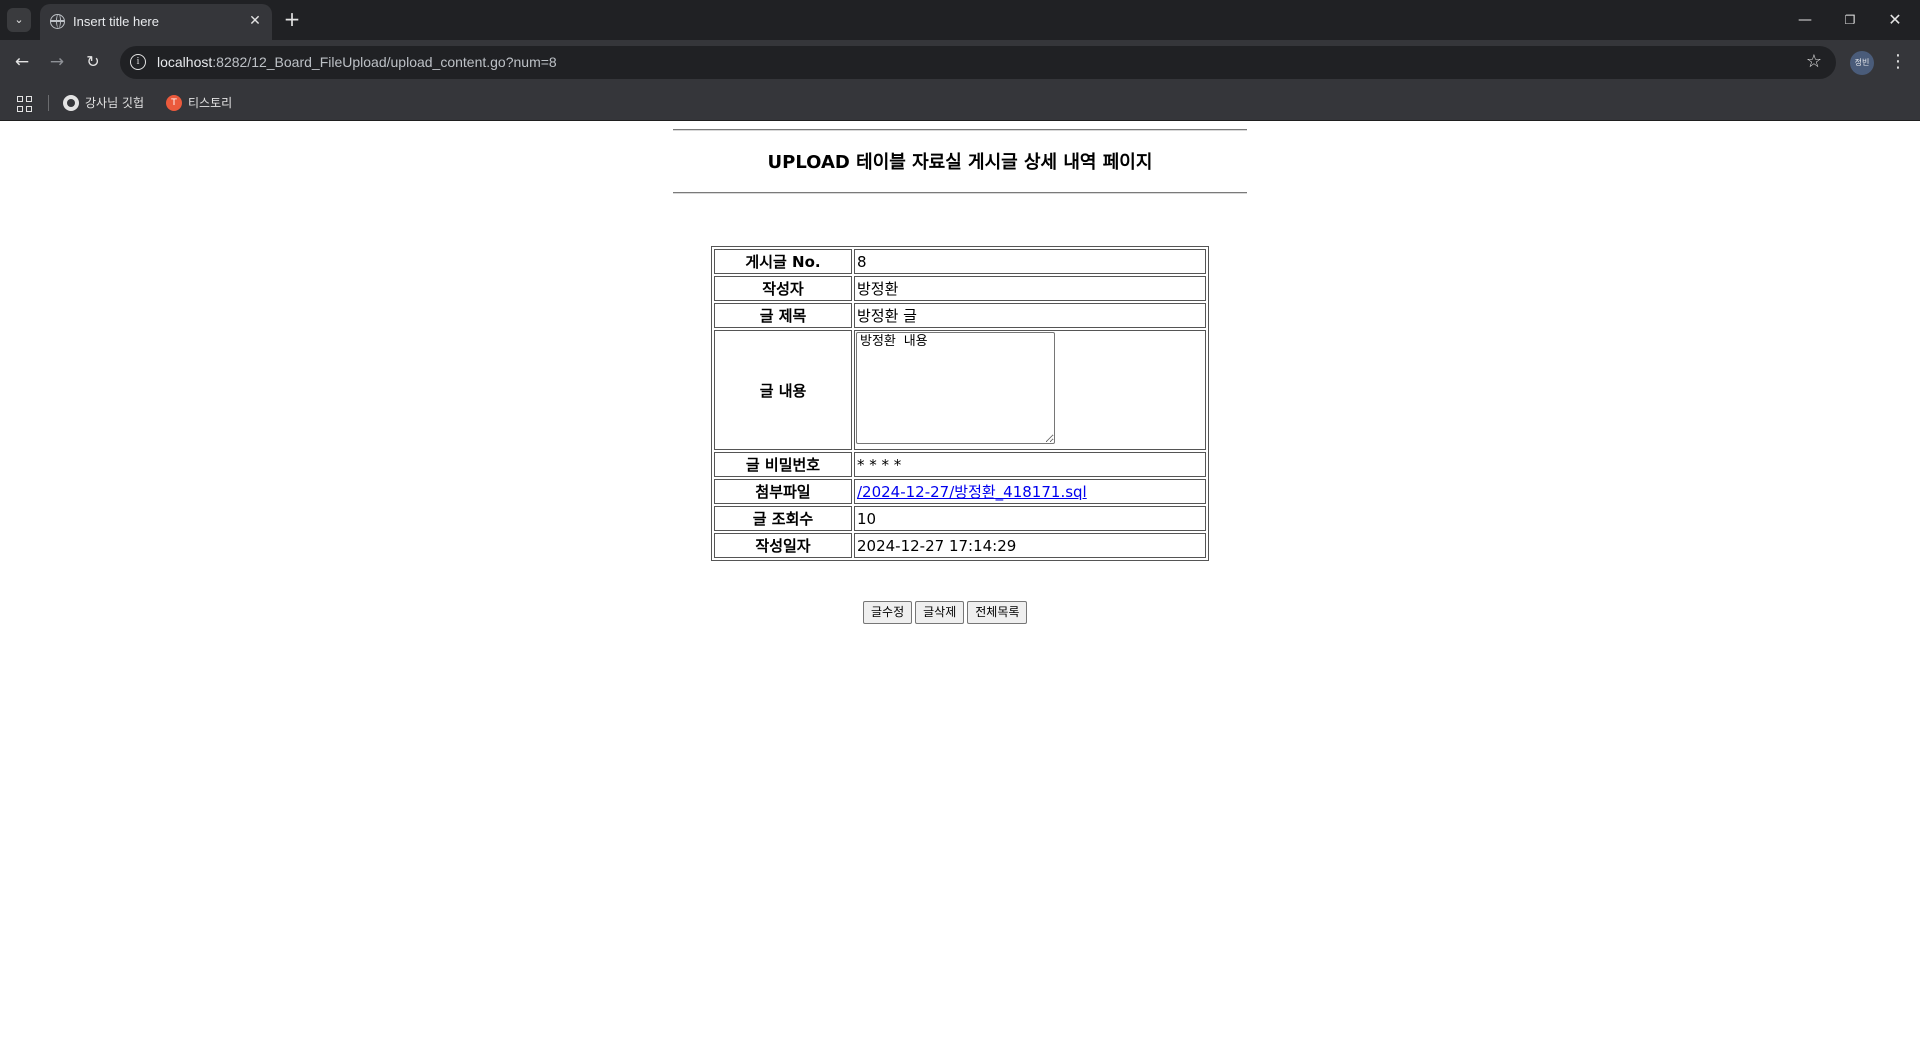 Image resolution: width=1920 pixels, height=1040 pixels. Describe the element at coordinates (783, 390) in the screenshot. I see `label-content: 글 내용` at that location.